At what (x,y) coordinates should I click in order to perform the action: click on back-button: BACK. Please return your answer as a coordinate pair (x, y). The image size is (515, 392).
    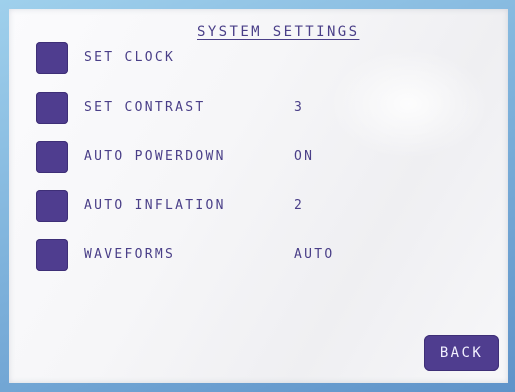
    Looking at the image, I should click on (461, 353).